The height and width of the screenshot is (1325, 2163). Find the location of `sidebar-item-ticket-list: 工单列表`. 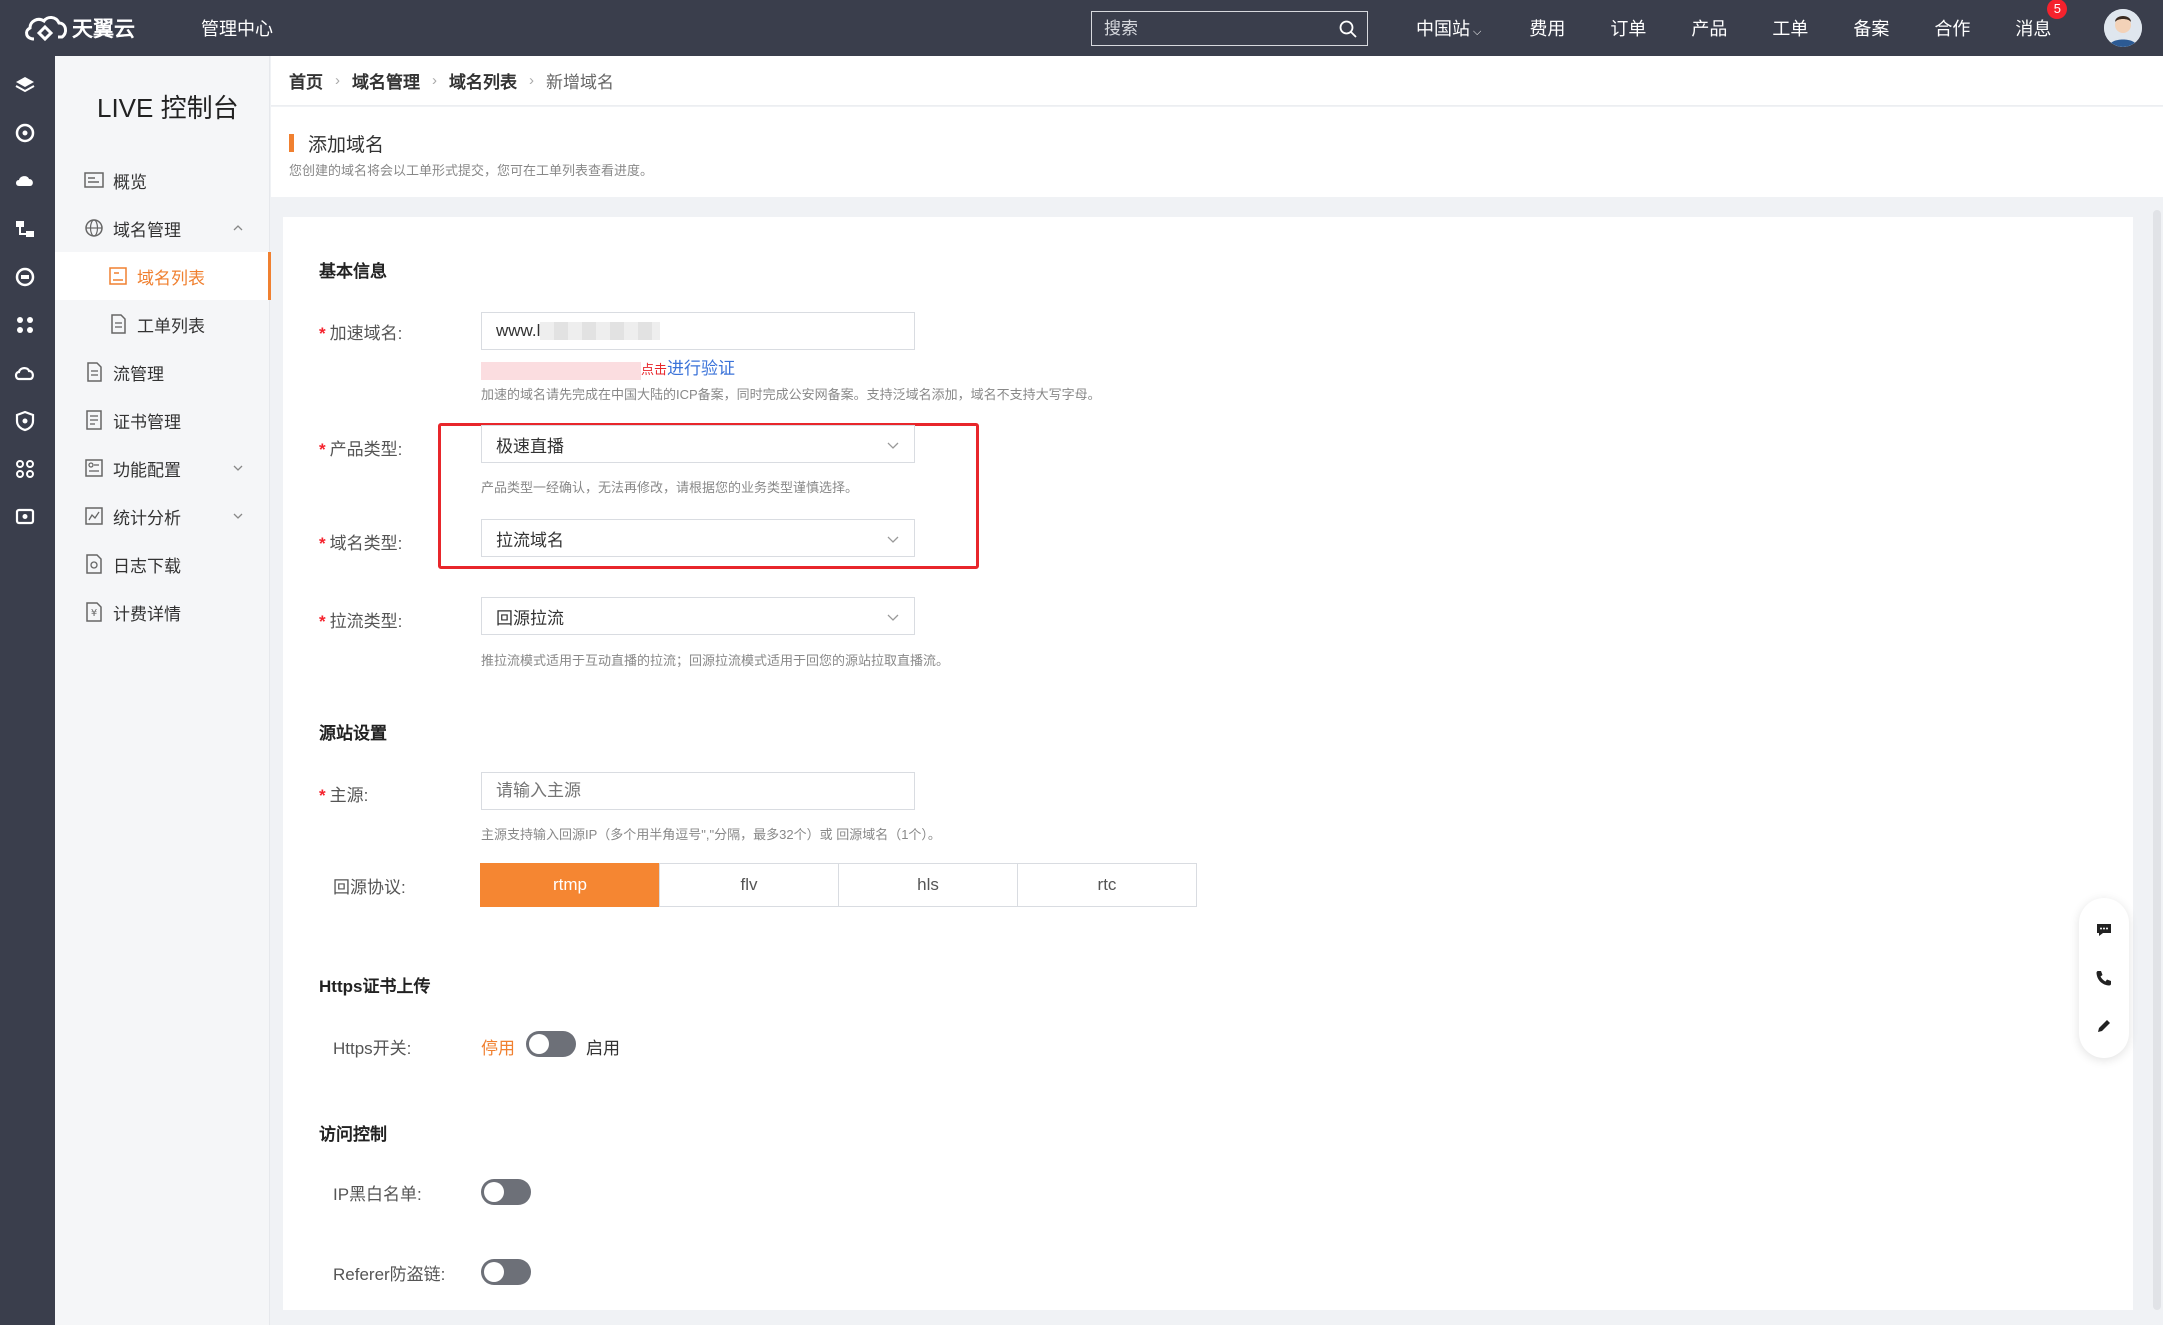

sidebar-item-ticket-list: 工单列表 is located at coordinates (162, 324).